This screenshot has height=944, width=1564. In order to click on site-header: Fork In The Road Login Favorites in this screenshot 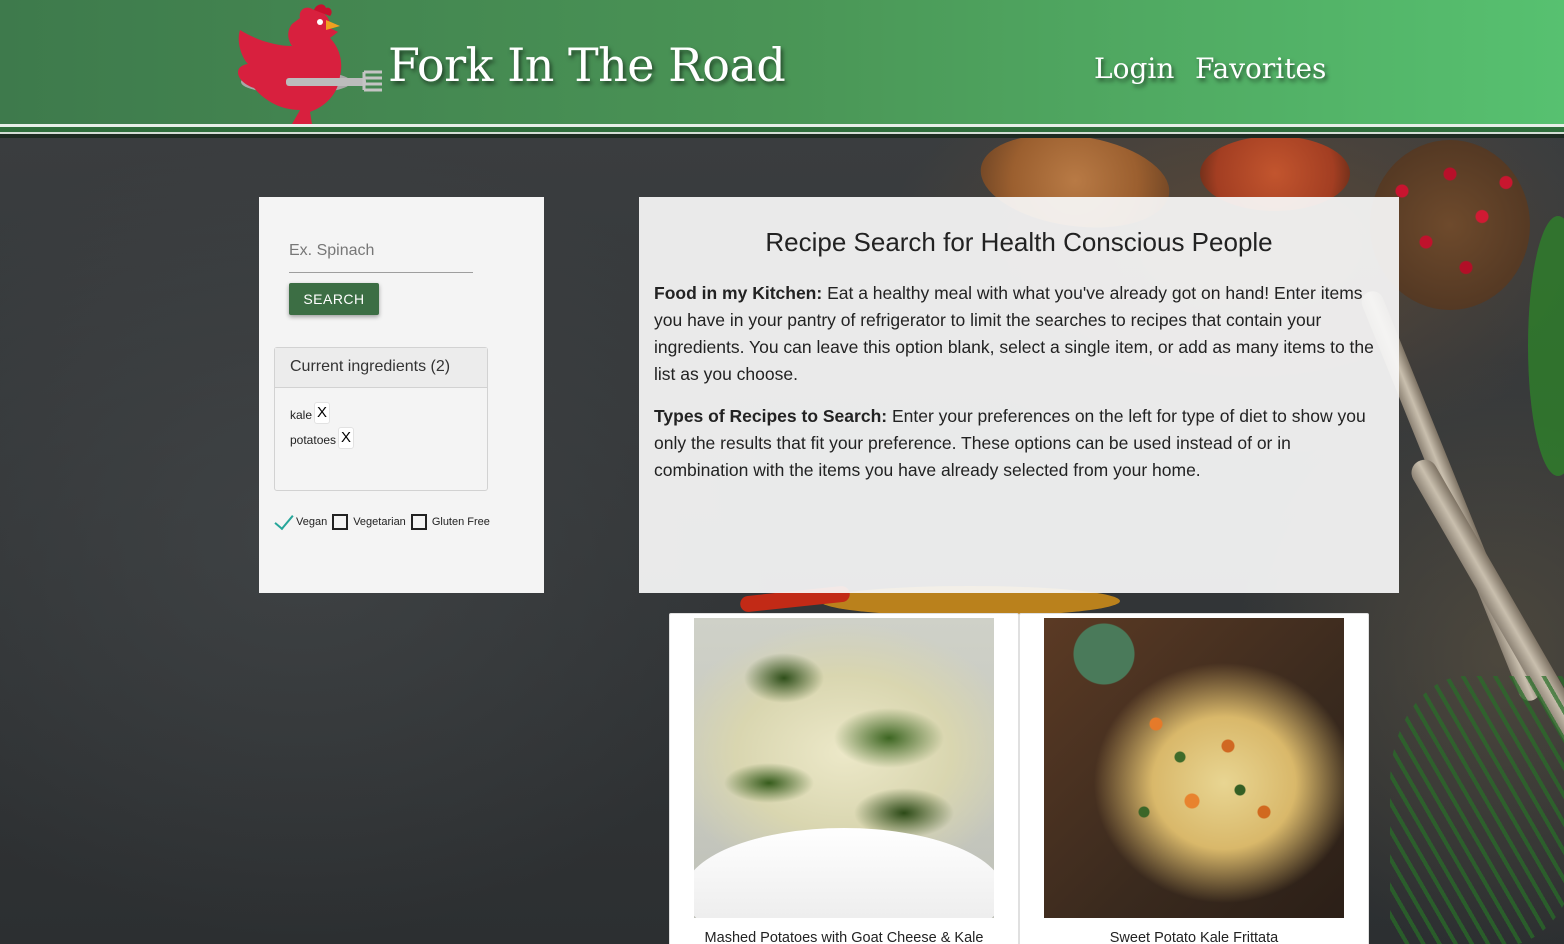, I will do `click(782, 62)`.